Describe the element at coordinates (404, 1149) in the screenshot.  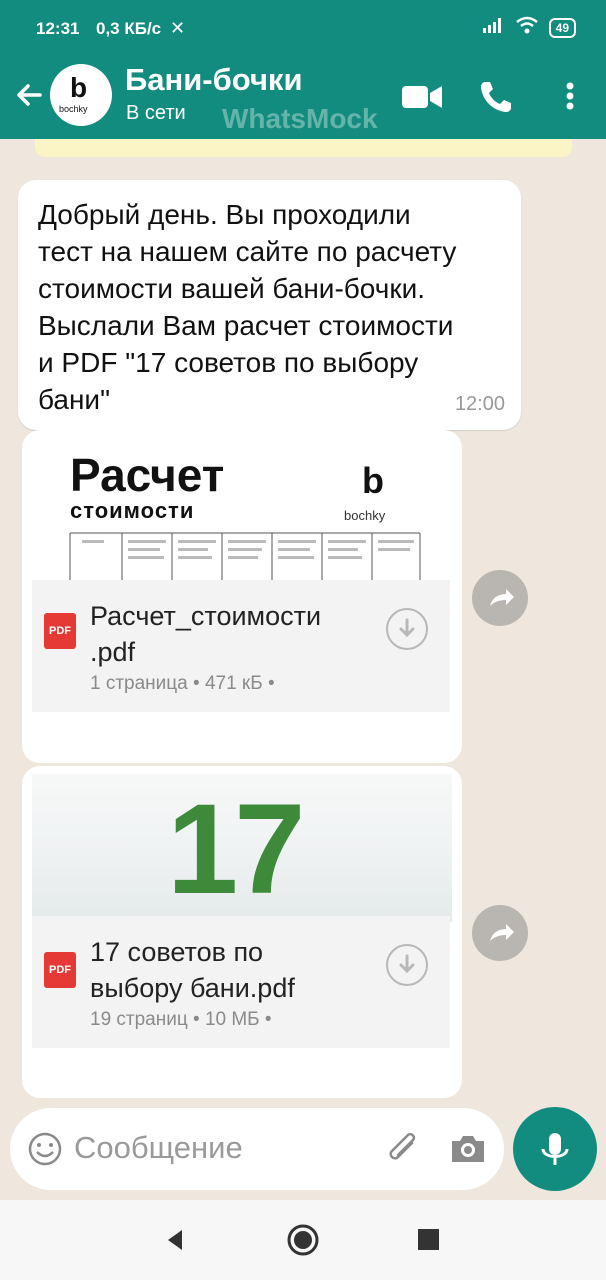
I see `attach-icon` at that location.